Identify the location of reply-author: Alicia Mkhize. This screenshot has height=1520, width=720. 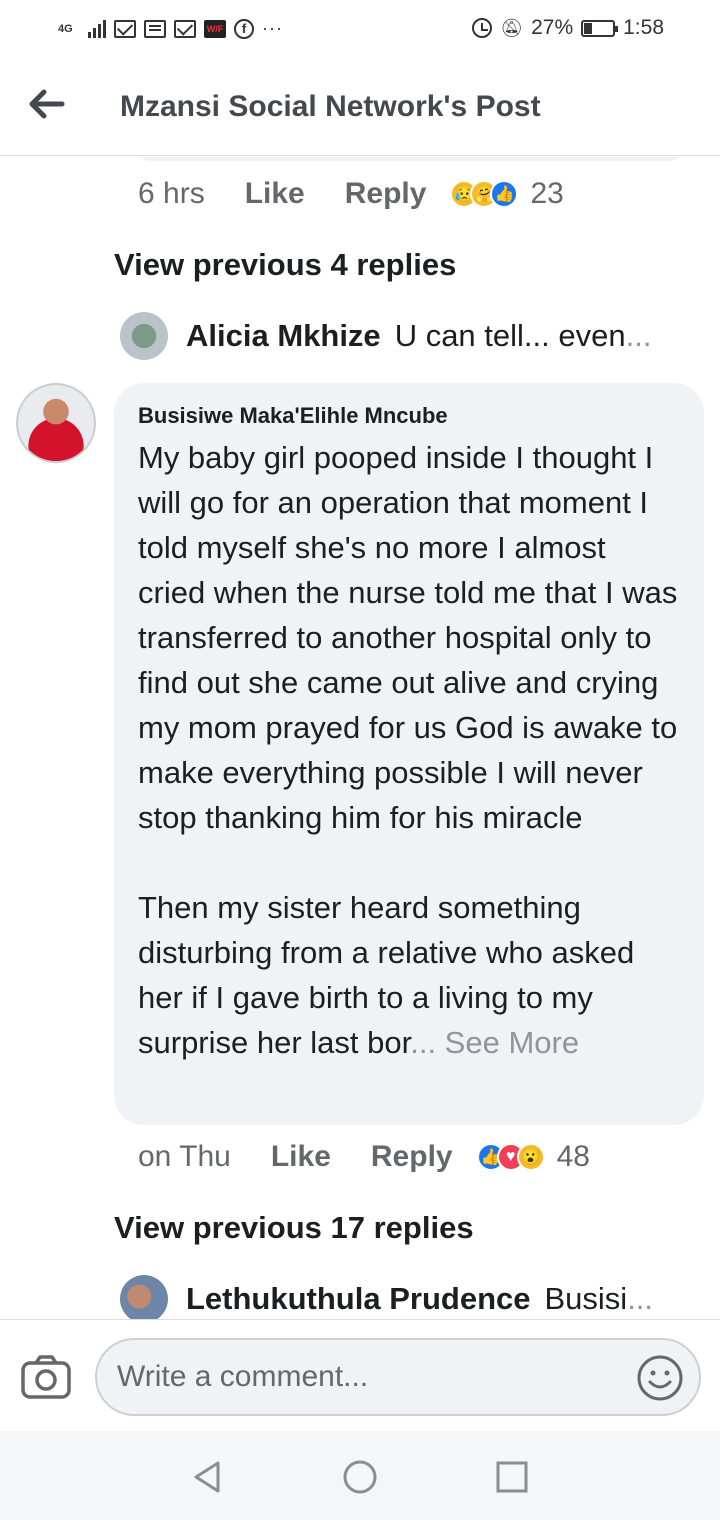
(283, 336).